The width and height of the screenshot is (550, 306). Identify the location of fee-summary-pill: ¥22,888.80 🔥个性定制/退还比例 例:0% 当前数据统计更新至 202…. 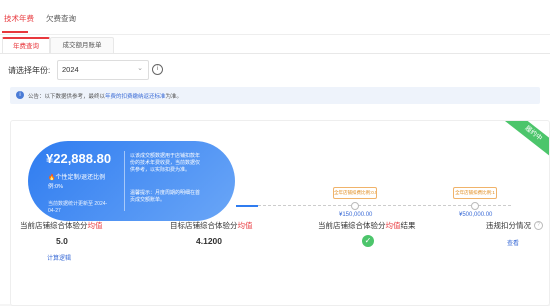
(131, 181).